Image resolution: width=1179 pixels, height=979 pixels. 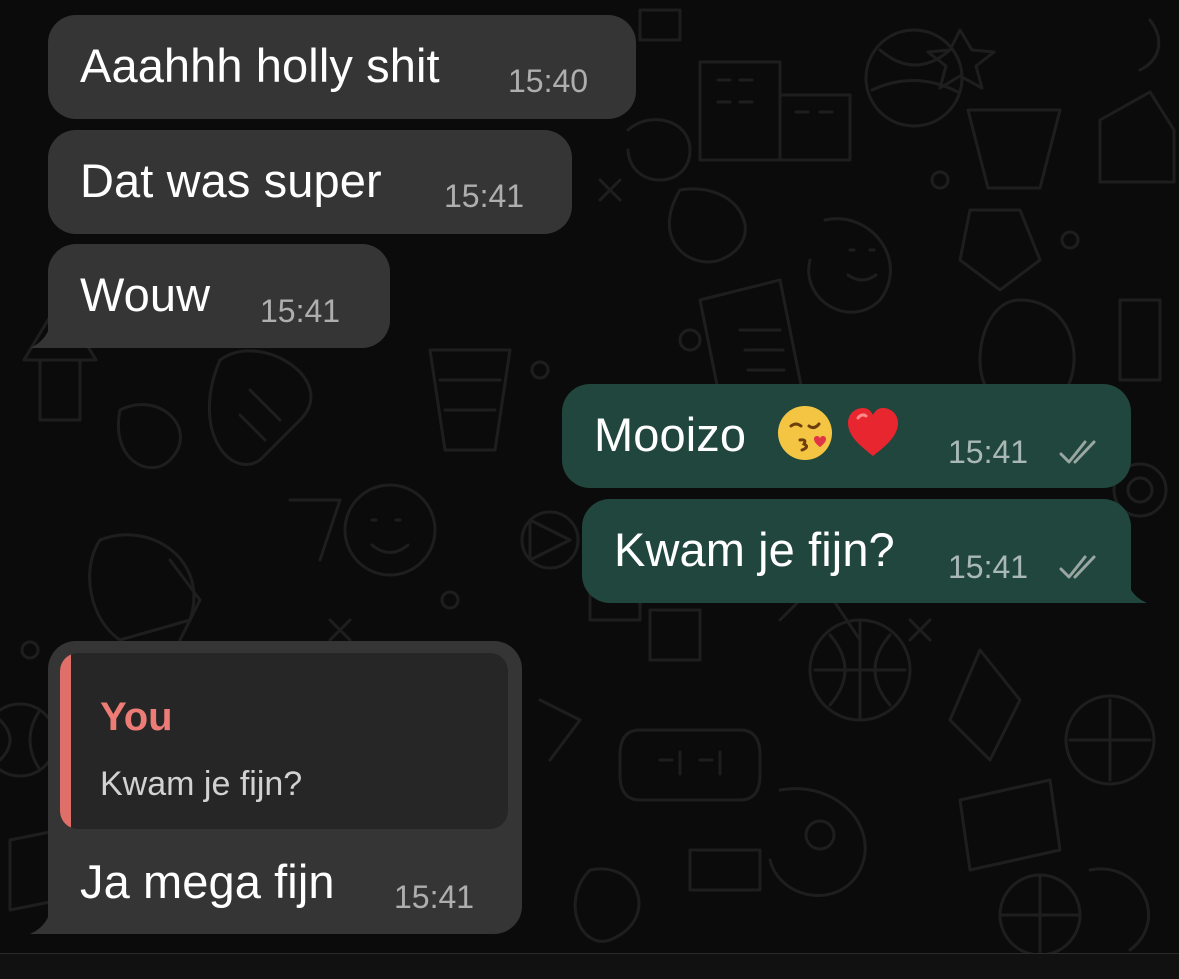 I want to click on quoted-message-author: You, so click(x=136, y=717).